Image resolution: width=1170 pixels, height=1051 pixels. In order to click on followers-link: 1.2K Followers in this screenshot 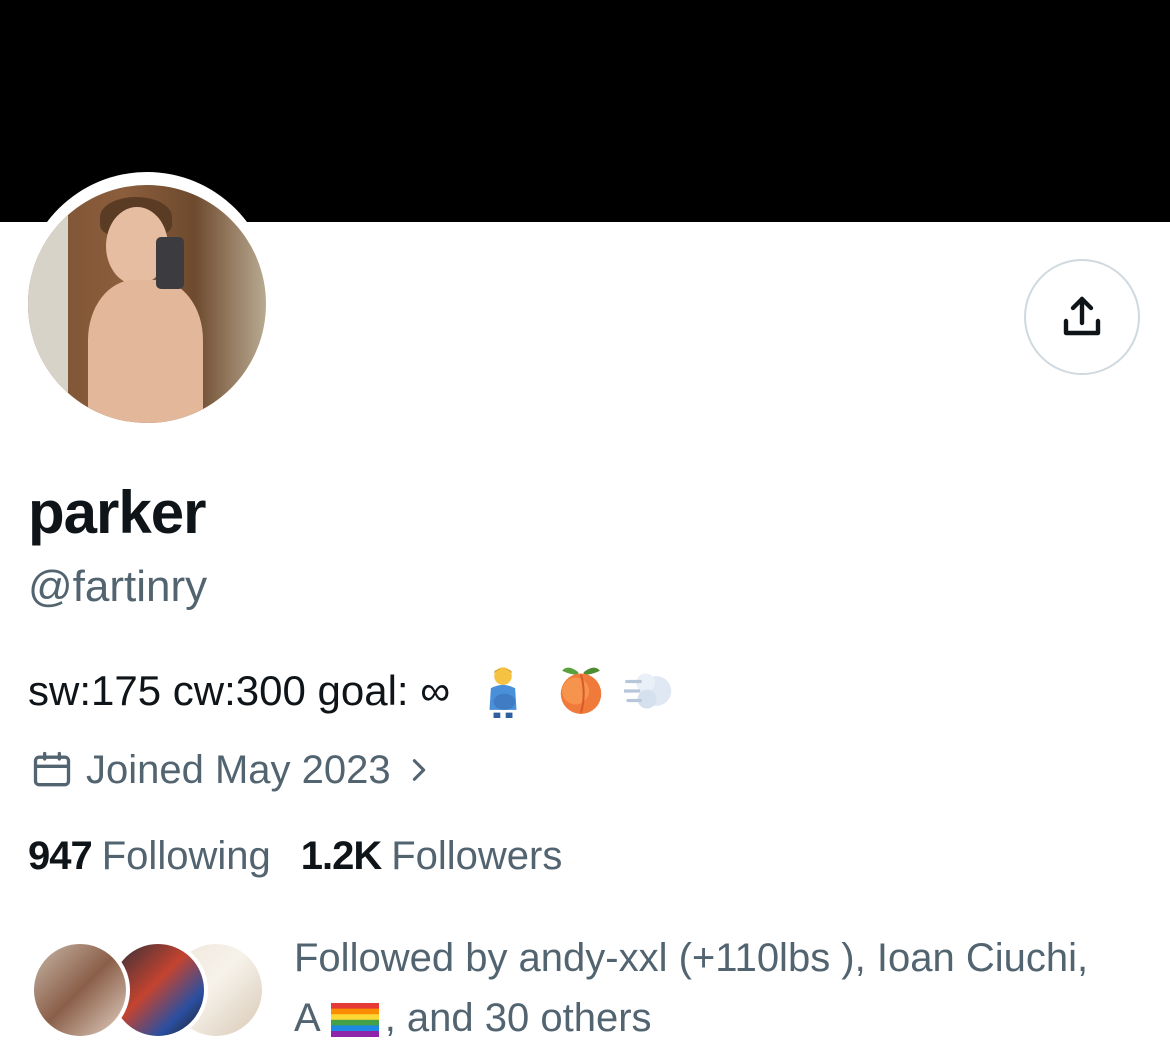, I will do `click(432, 856)`.